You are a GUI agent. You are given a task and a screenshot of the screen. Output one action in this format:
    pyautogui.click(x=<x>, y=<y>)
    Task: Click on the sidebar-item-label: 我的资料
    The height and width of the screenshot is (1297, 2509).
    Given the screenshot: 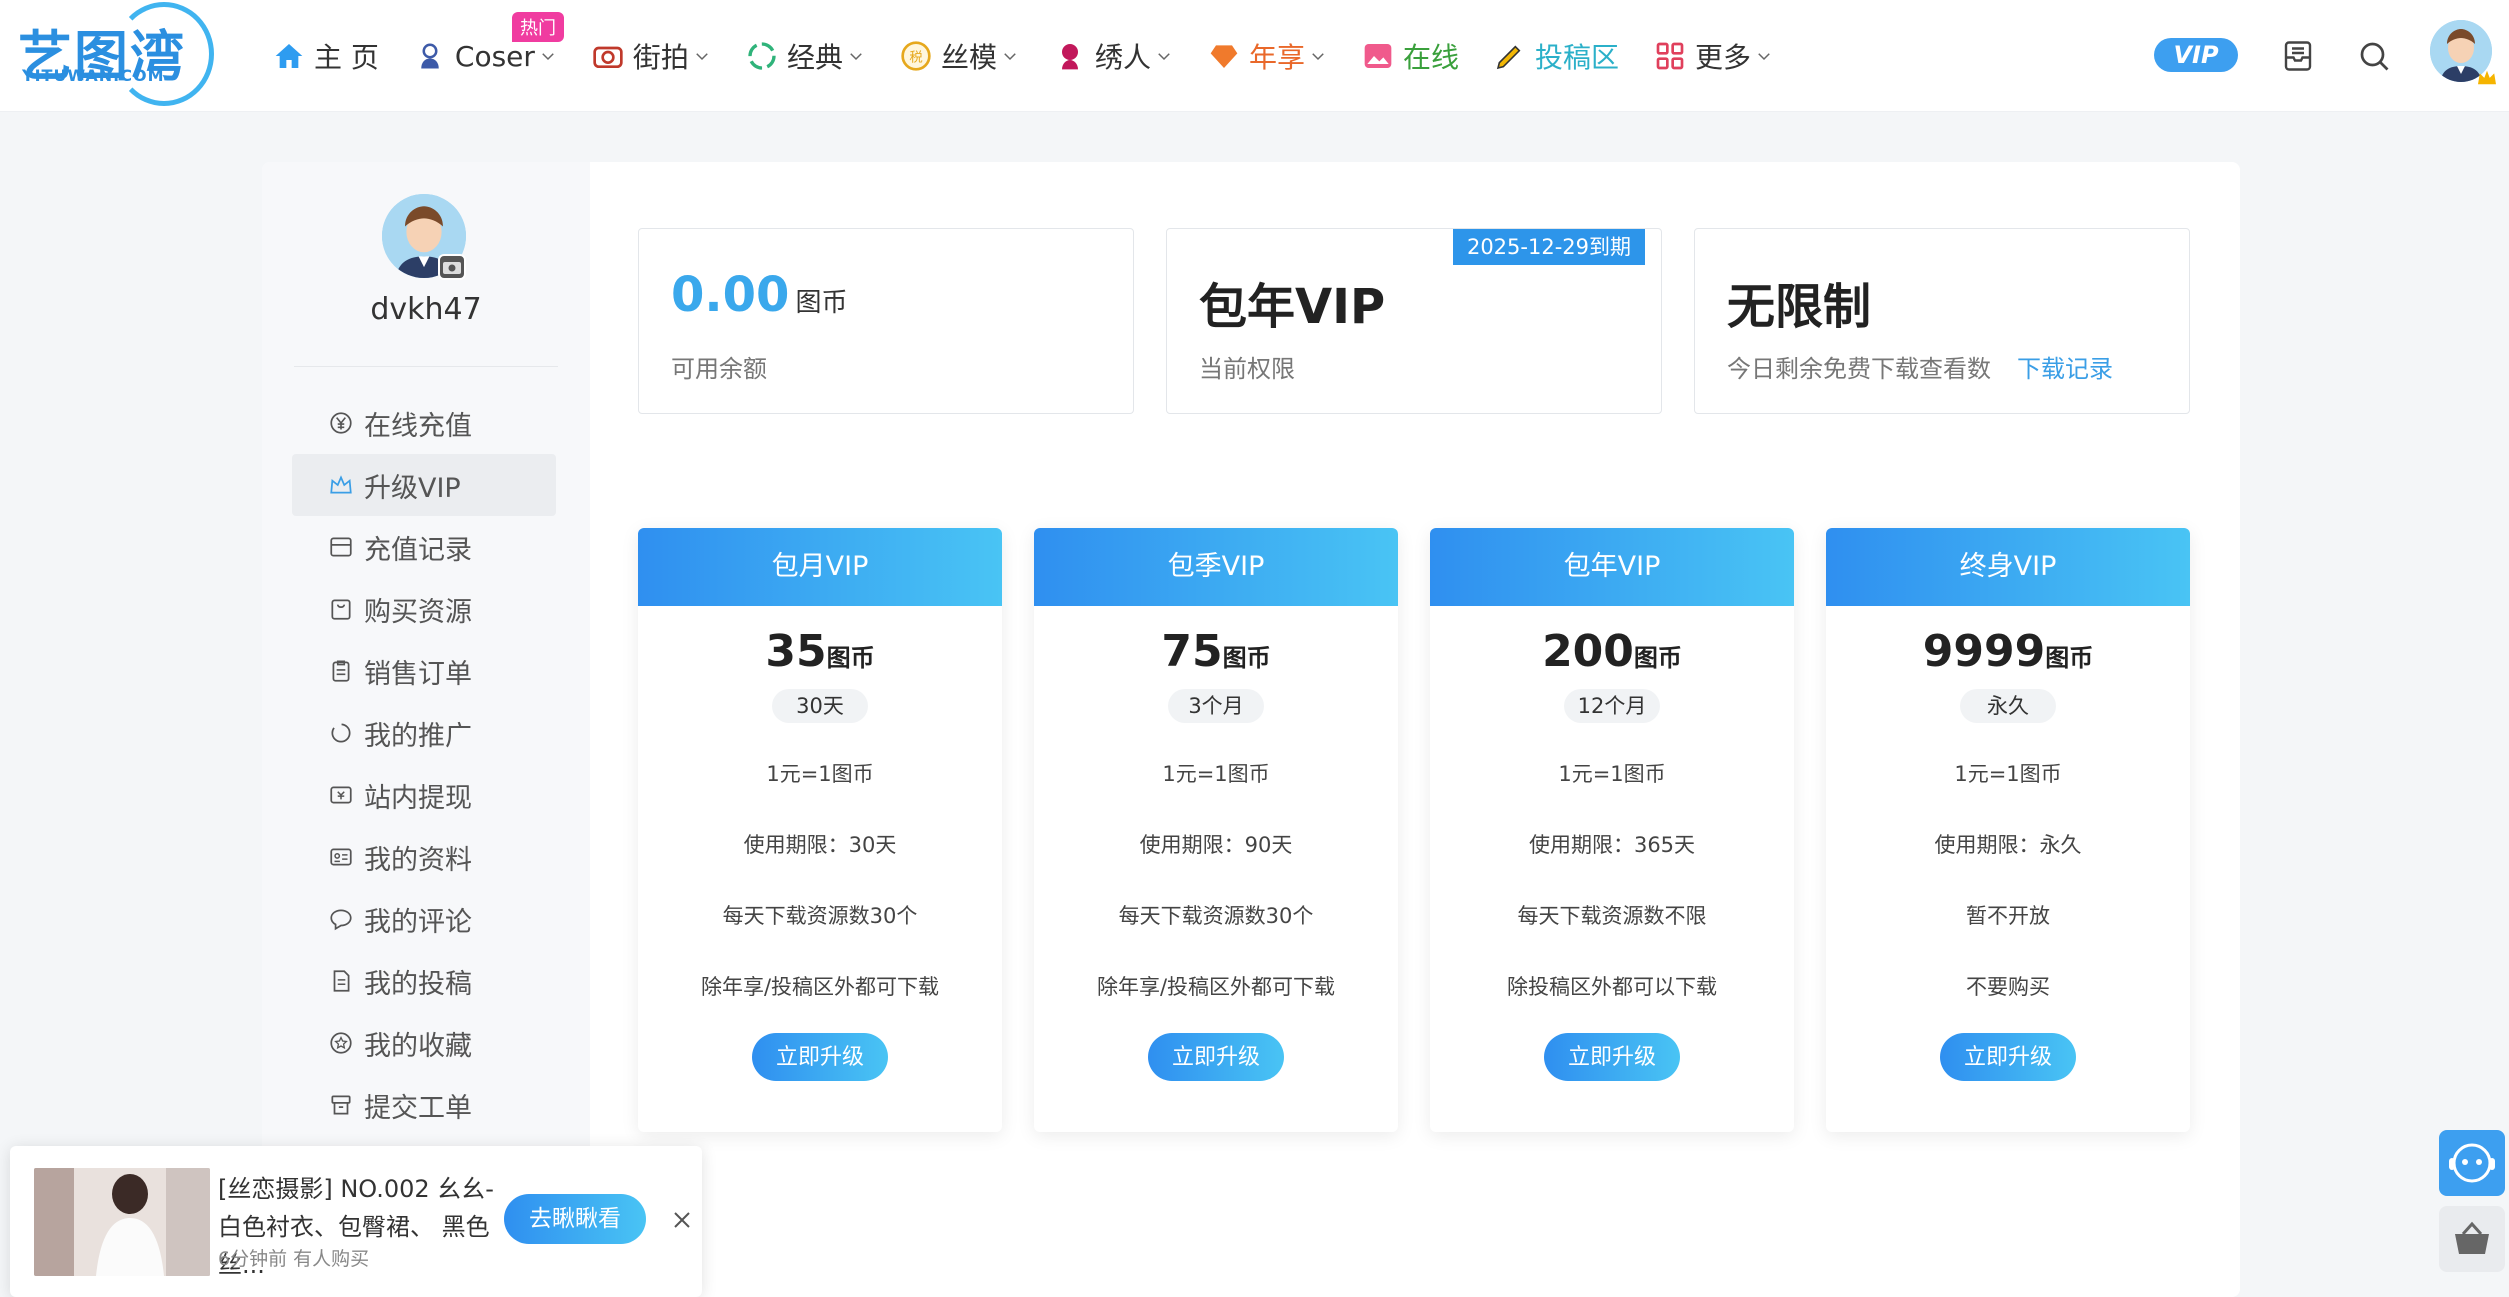 What is the action you would take?
    pyautogui.click(x=418, y=860)
    